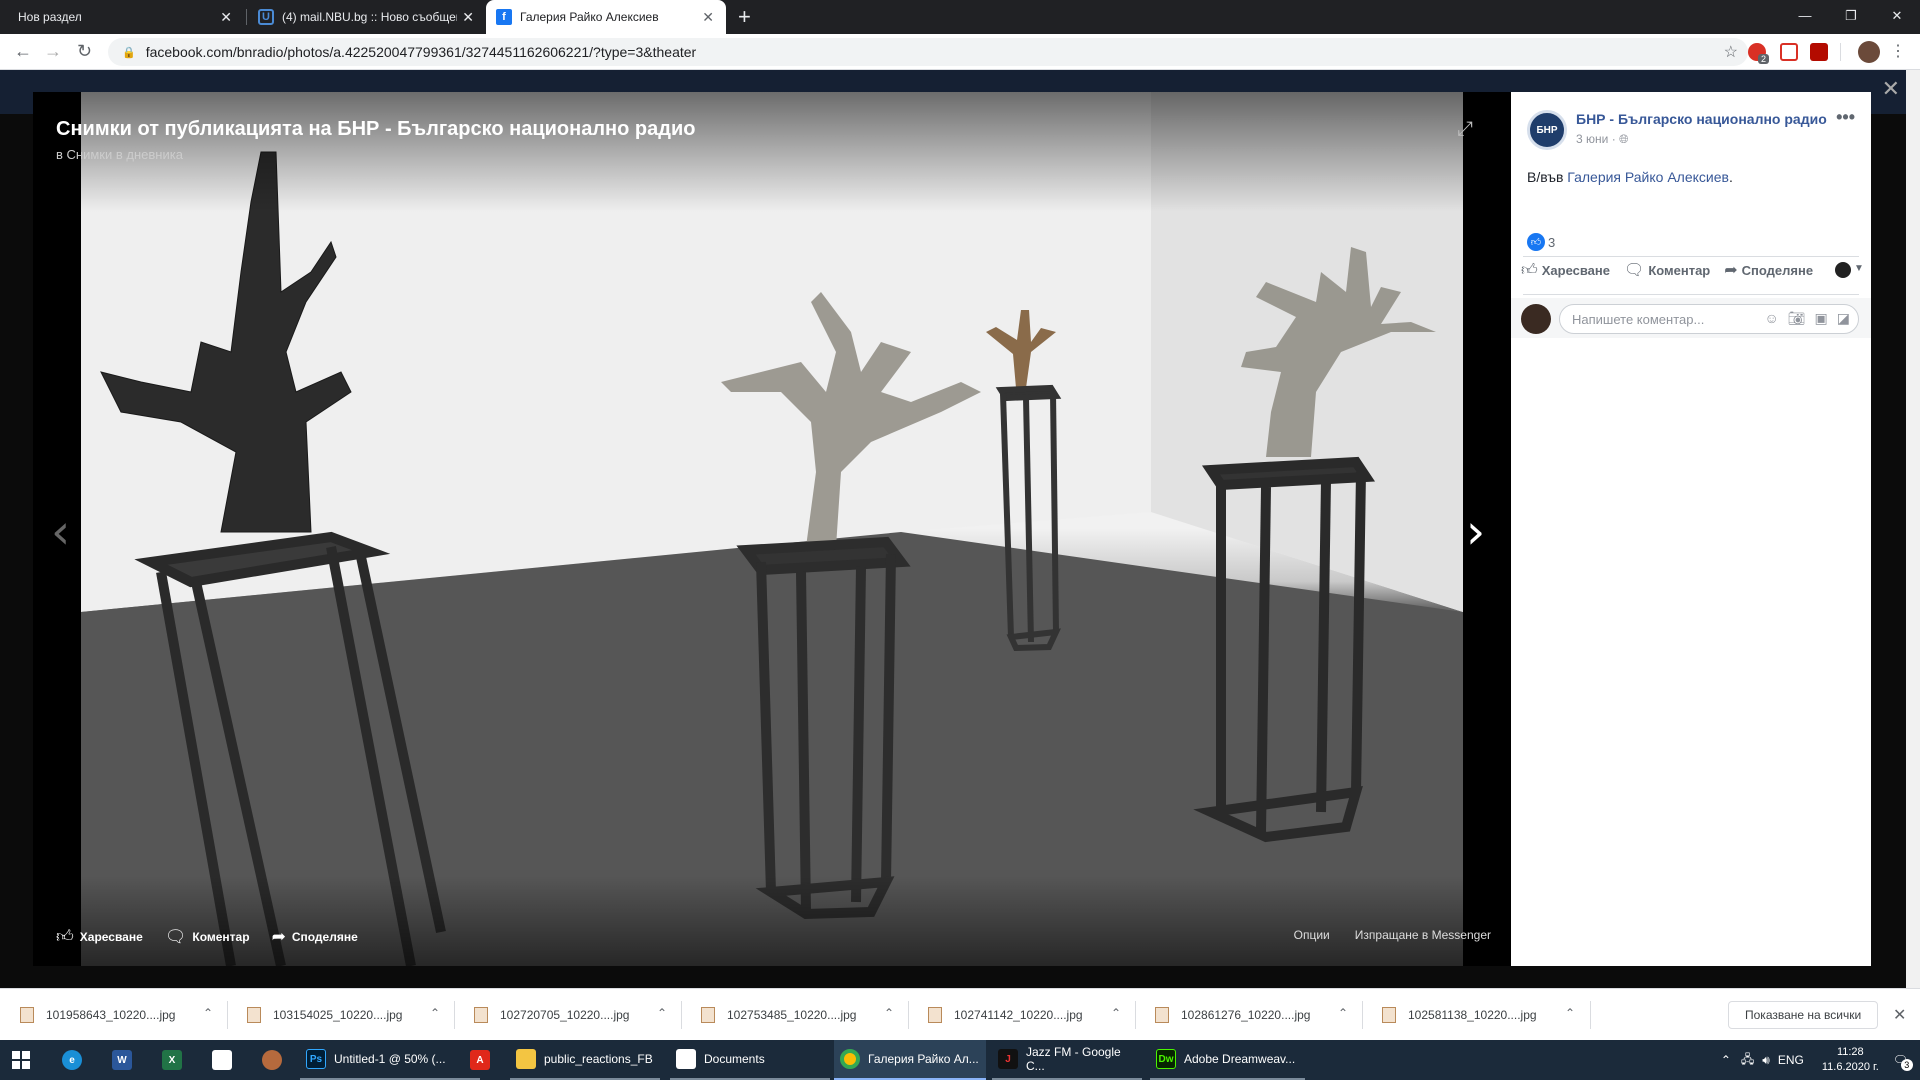  What do you see at coordinates (126, 1060) in the screenshot?
I see `taskbar-word: W` at bounding box center [126, 1060].